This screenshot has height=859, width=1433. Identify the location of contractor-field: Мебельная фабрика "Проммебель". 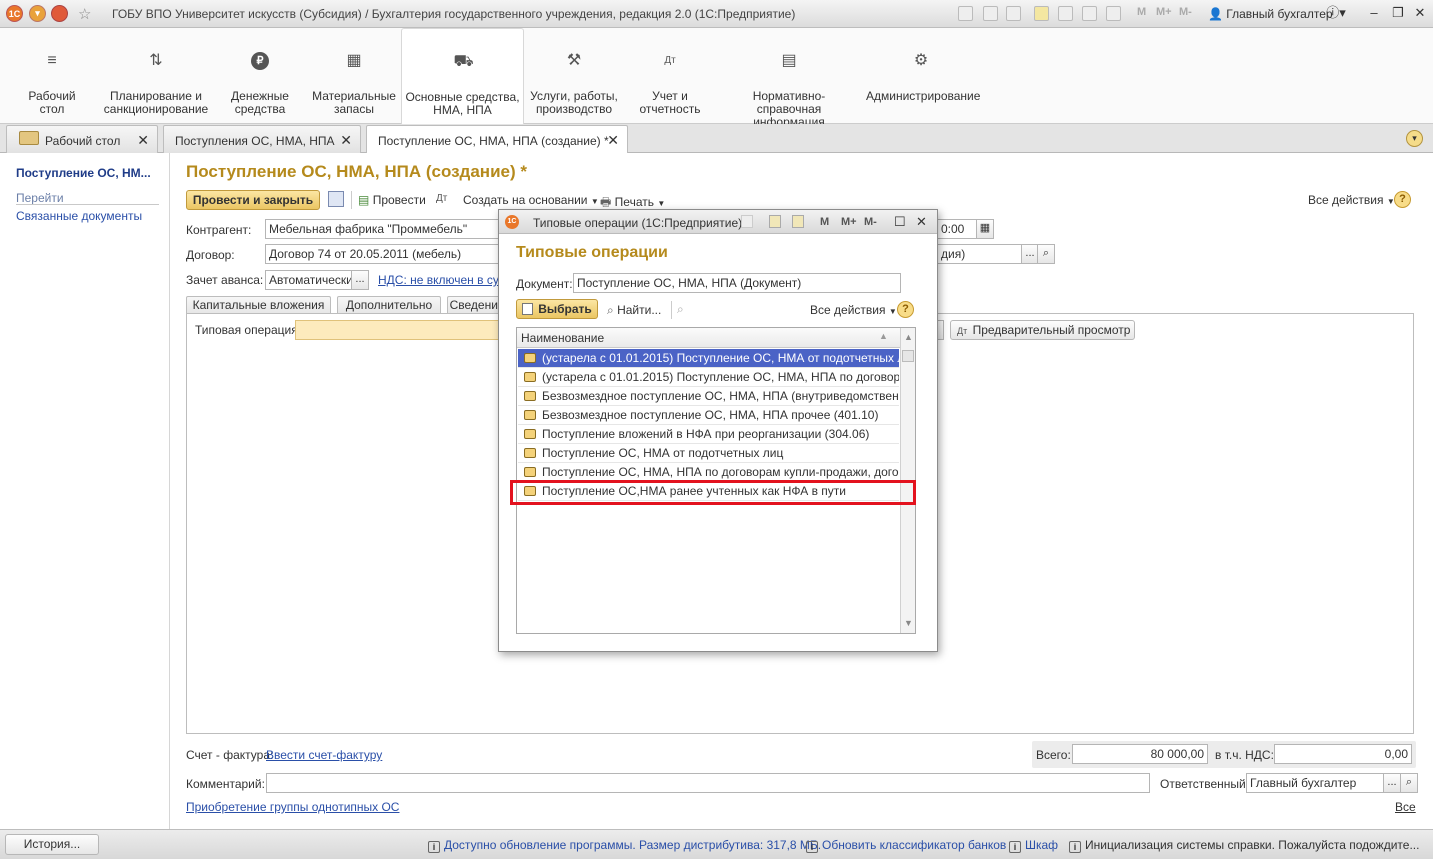
(385, 229).